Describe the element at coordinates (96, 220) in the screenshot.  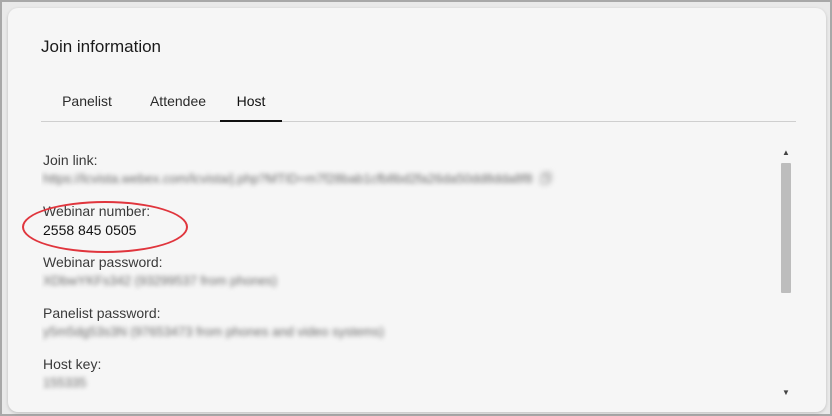
I see `webinar-number-field: Webinar number: 2558 845 0505` at that location.